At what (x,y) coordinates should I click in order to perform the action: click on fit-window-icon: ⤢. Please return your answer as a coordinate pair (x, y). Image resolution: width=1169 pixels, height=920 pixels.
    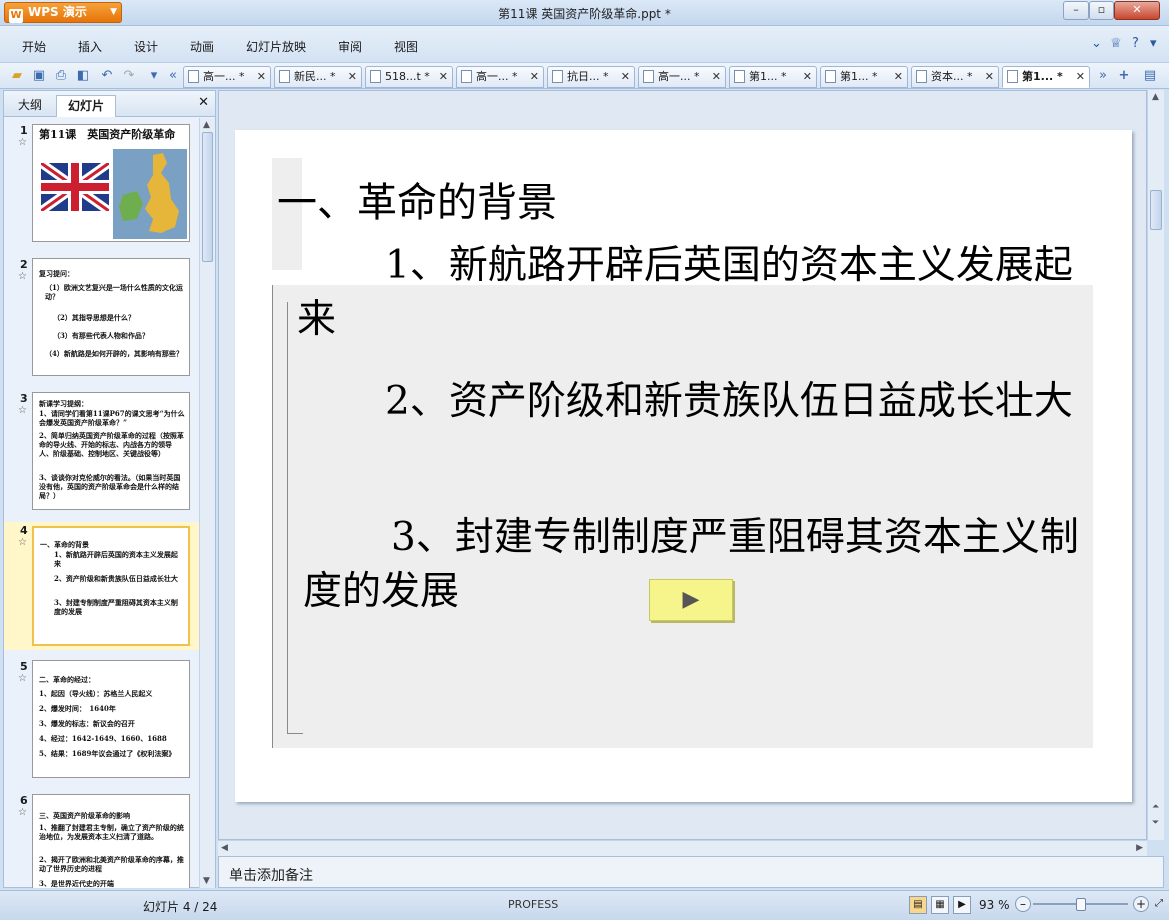
    Looking at the image, I should click on (1159, 905).